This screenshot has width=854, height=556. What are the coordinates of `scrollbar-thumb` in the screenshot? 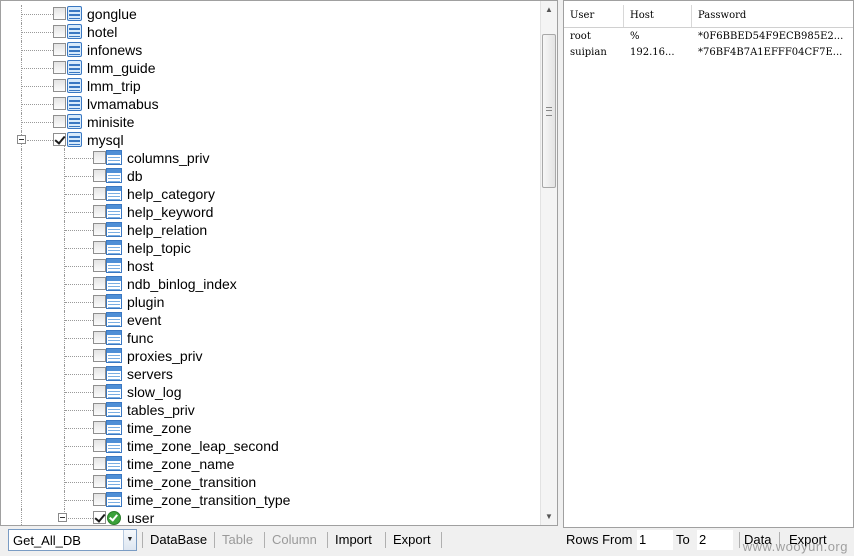 It's located at (549, 111).